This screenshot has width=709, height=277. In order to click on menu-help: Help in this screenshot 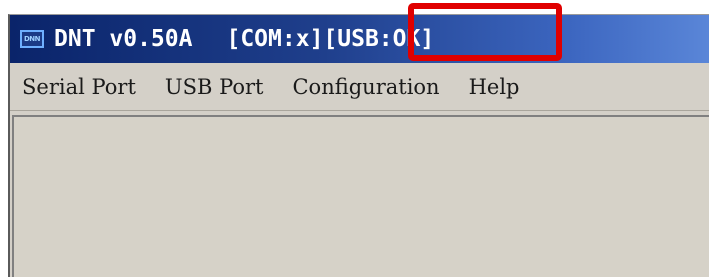, I will do `click(494, 87)`.